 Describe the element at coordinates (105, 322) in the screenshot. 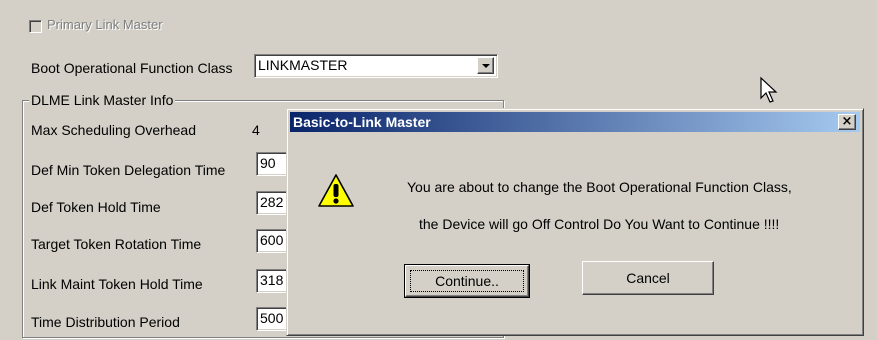

I see `time-distribution-period-label: Time Distribution Period` at that location.